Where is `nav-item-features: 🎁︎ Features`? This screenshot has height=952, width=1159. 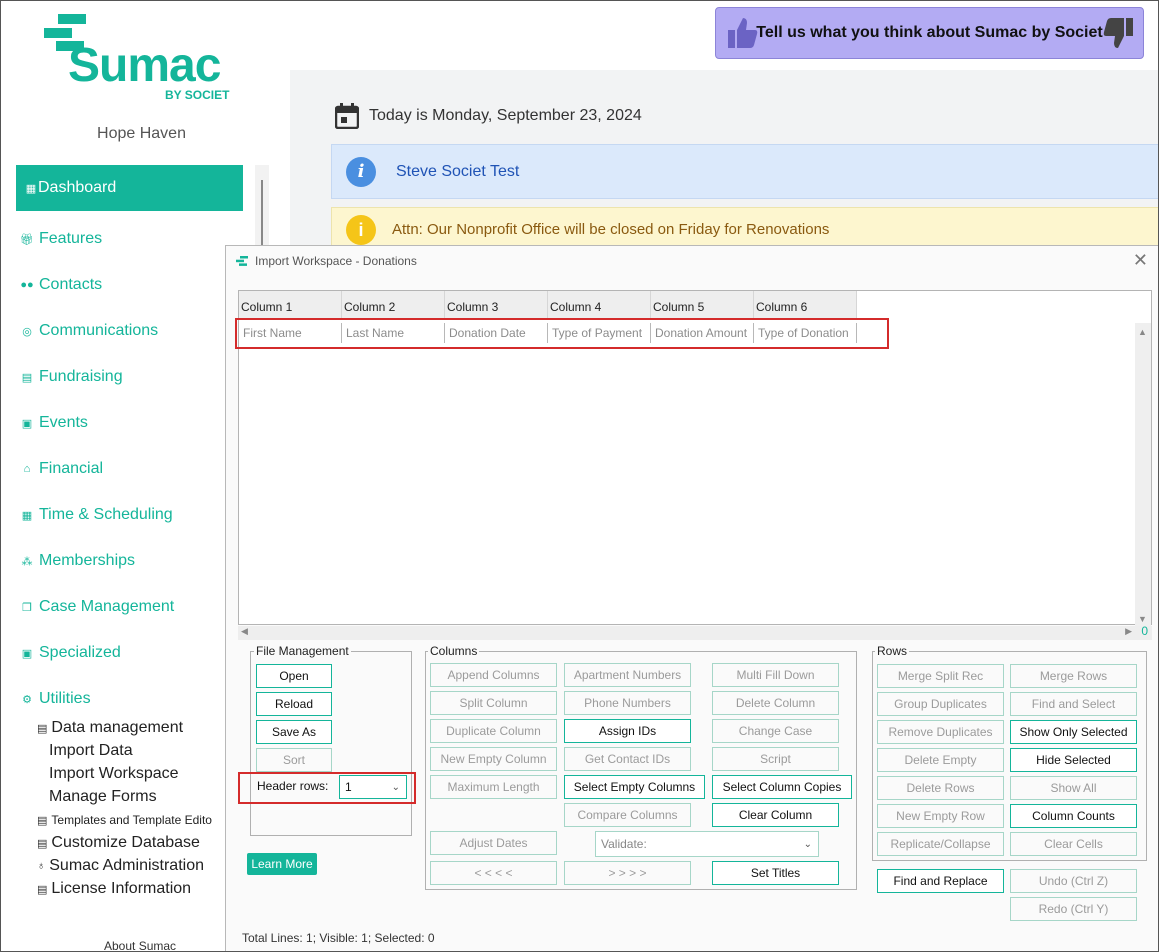 nav-item-features: 🎁︎ Features is located at coordinates (61, 239).